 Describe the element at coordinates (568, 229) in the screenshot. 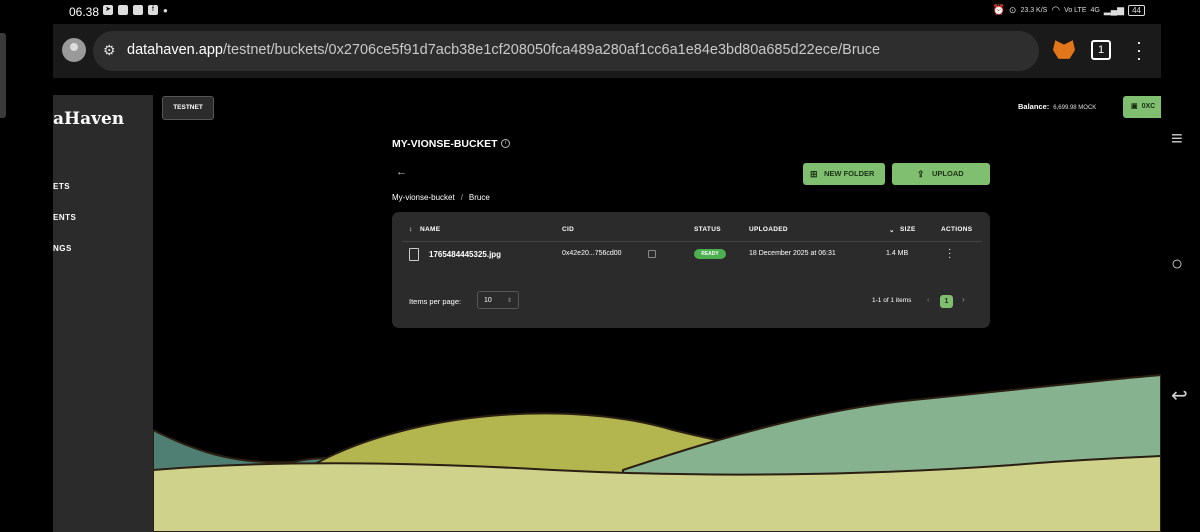

I see `column-header-cid: CID` at that location.